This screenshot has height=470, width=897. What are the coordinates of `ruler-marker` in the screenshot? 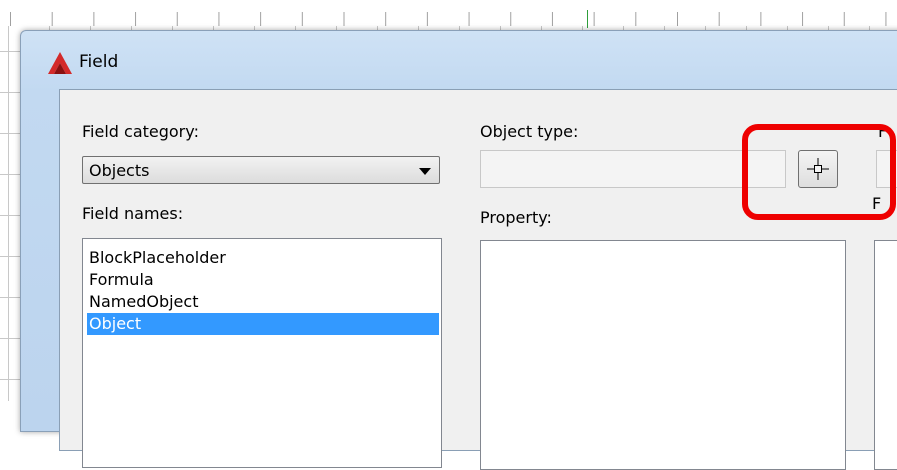 It's located at (587, 19).